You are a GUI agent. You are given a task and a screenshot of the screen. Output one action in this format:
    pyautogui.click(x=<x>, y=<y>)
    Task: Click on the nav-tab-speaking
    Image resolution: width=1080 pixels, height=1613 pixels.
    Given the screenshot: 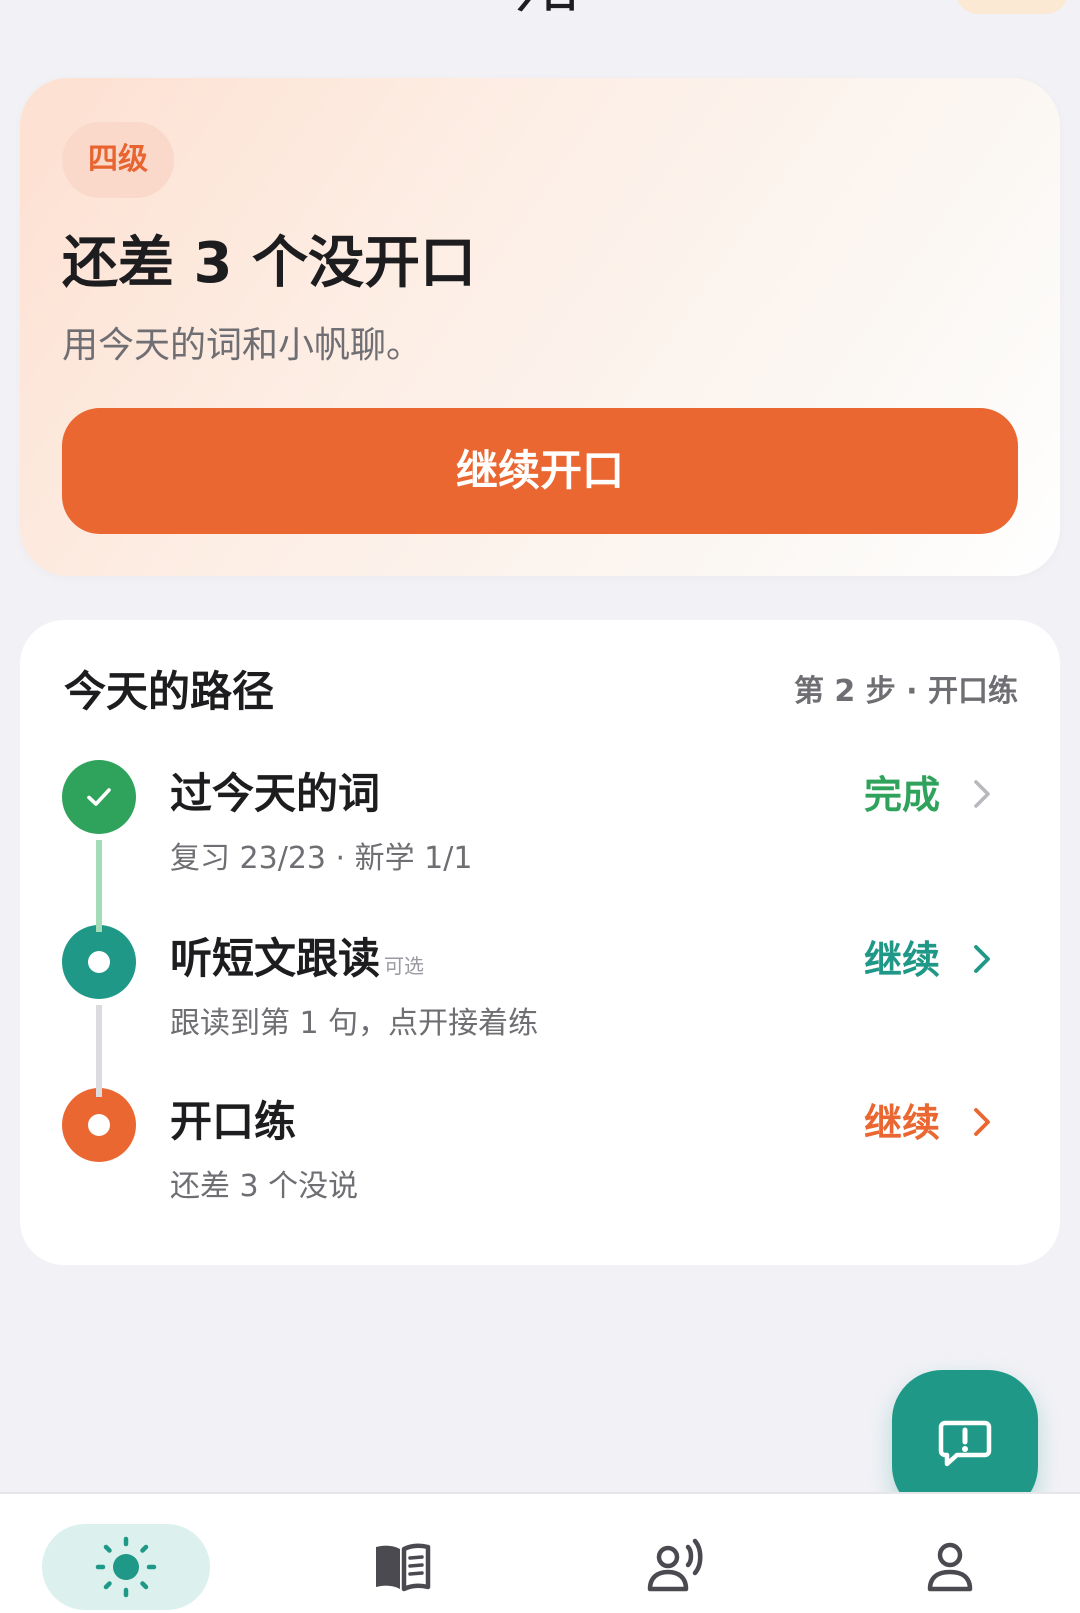 What is the action you would take?
    pyautogui.click(x=676, y=1567)
    